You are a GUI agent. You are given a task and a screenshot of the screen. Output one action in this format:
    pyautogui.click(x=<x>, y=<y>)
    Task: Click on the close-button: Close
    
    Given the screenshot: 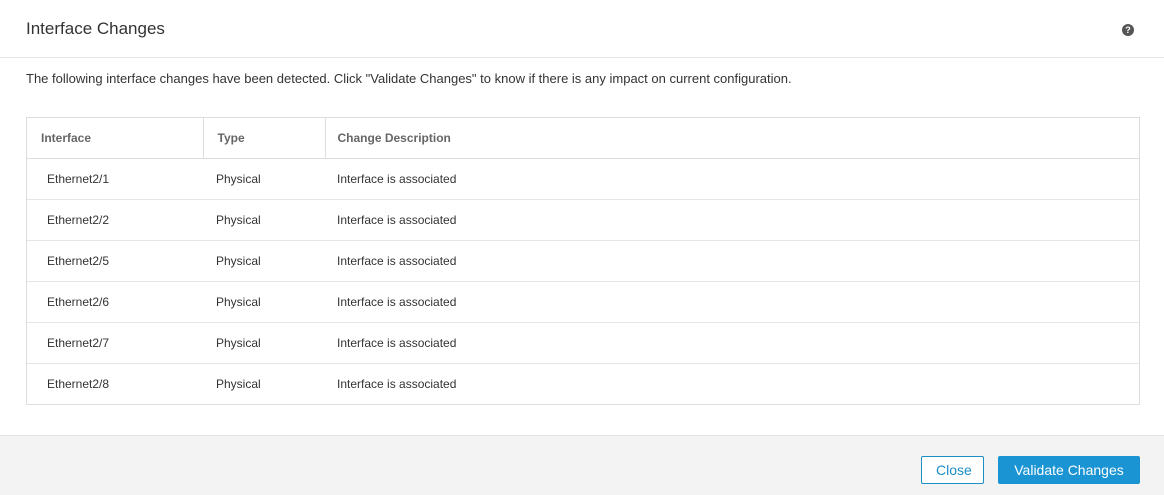 What is the action you would take?
    pyautogui.click(x=952, y=470)
    